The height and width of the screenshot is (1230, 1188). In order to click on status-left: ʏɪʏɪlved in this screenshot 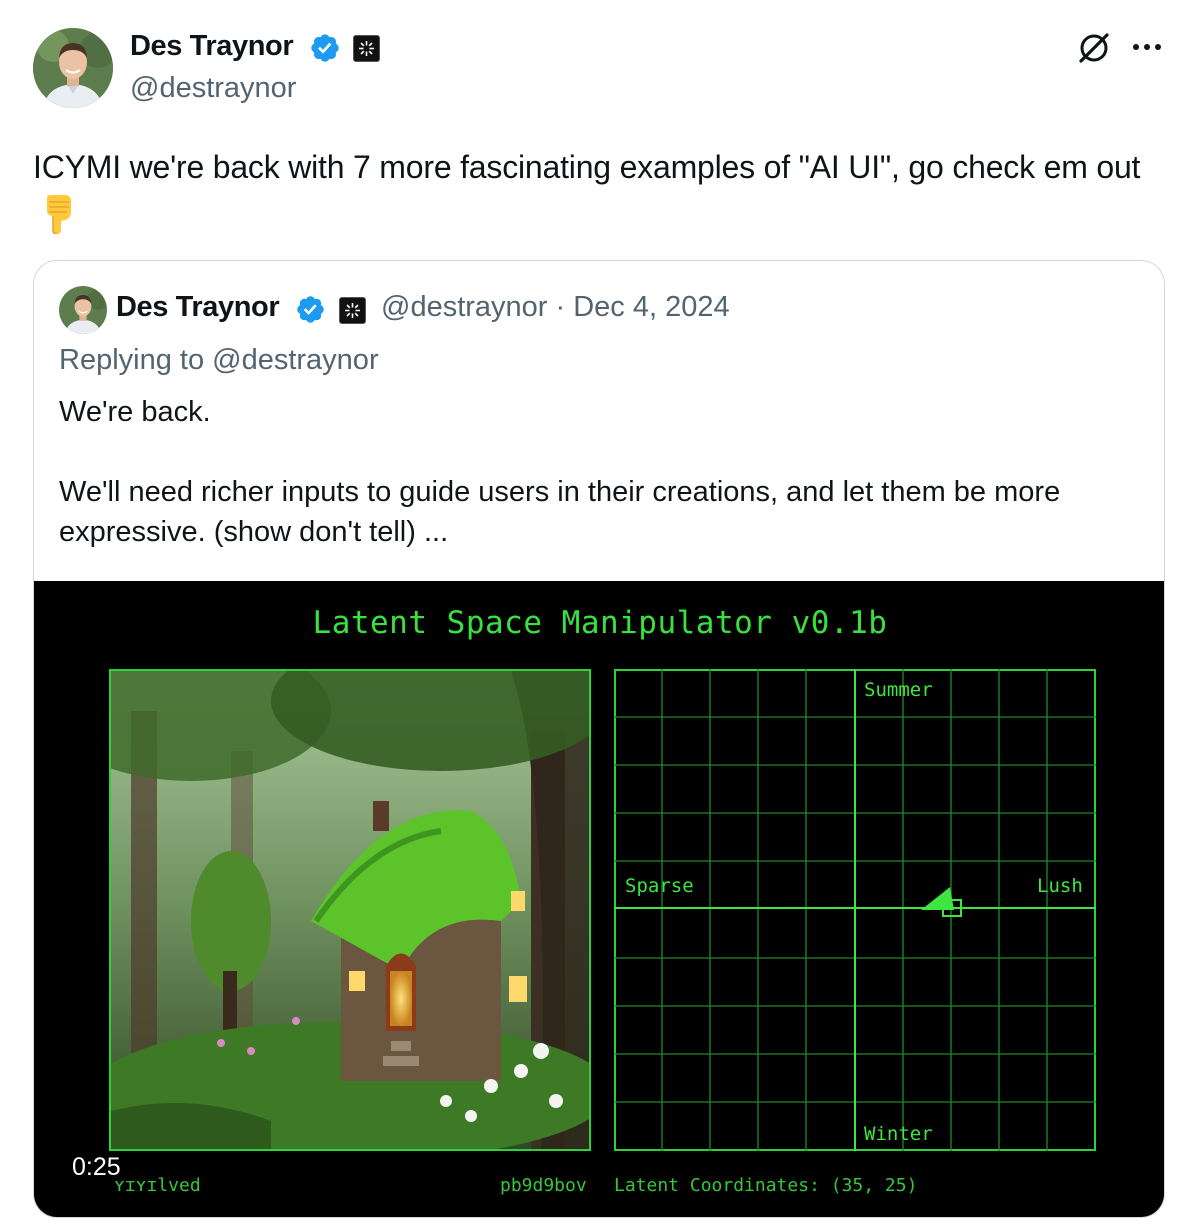, I will do `click(157, 1185)`.